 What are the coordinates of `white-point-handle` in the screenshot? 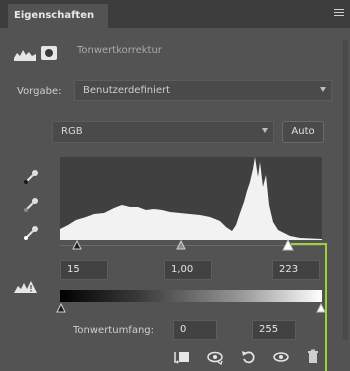 It's located at (288, 245).